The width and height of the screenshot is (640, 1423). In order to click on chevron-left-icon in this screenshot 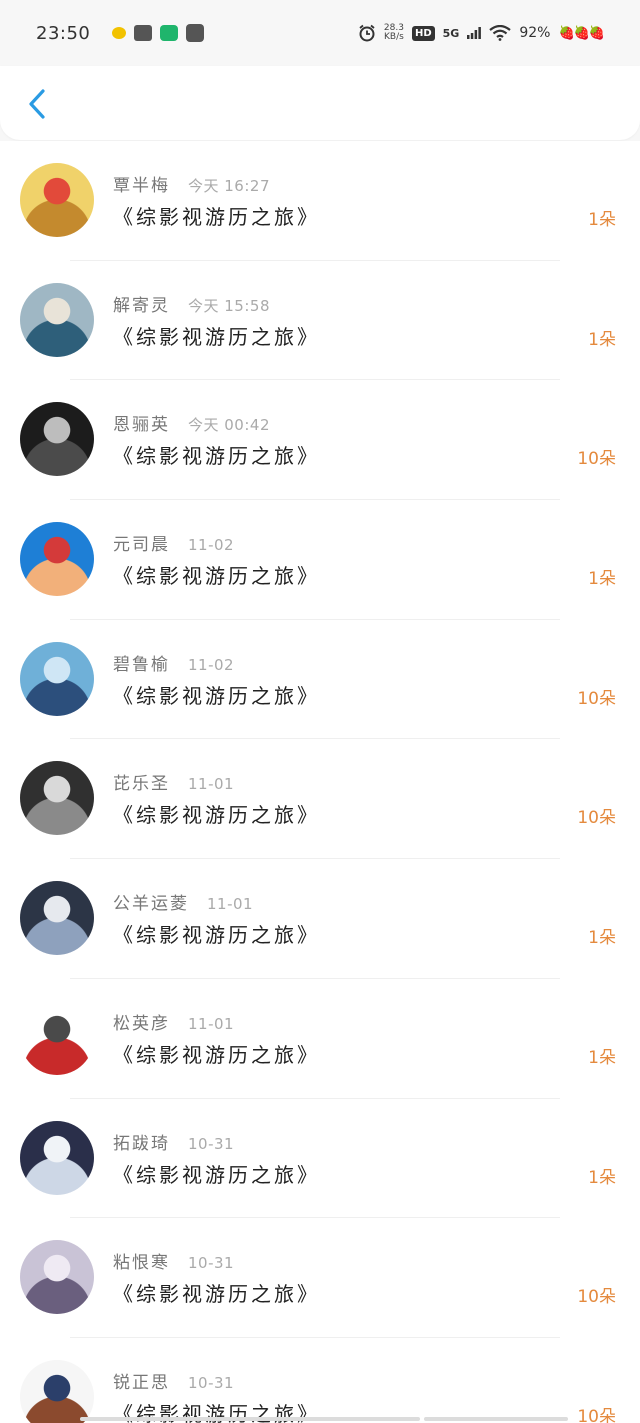, I will do `click(37, 104)`.